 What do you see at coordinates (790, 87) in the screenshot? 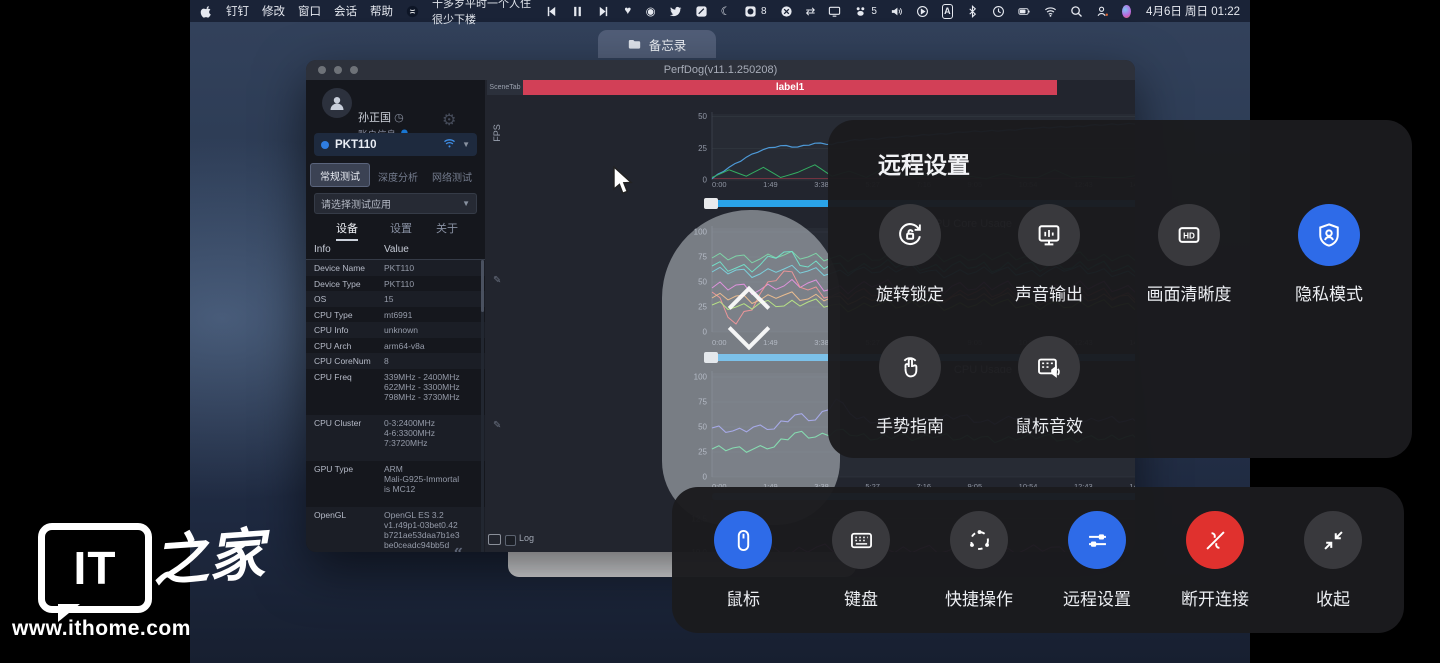
I see `scene-label-bar: label1` at bounding box center [790, 87].